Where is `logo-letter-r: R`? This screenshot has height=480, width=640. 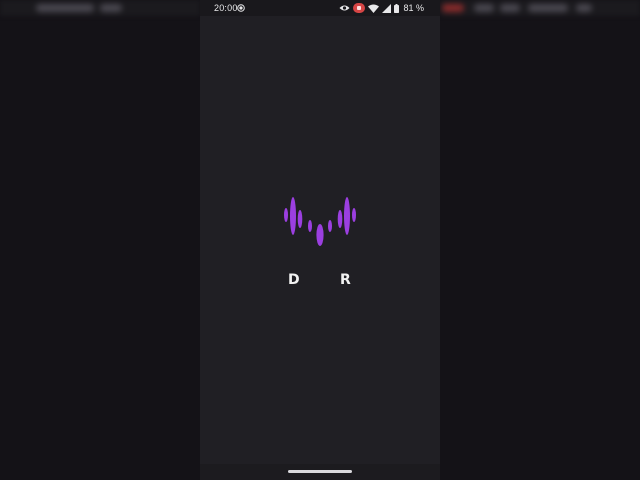
logo-letter-r: R is located at coordinates (345, 280).